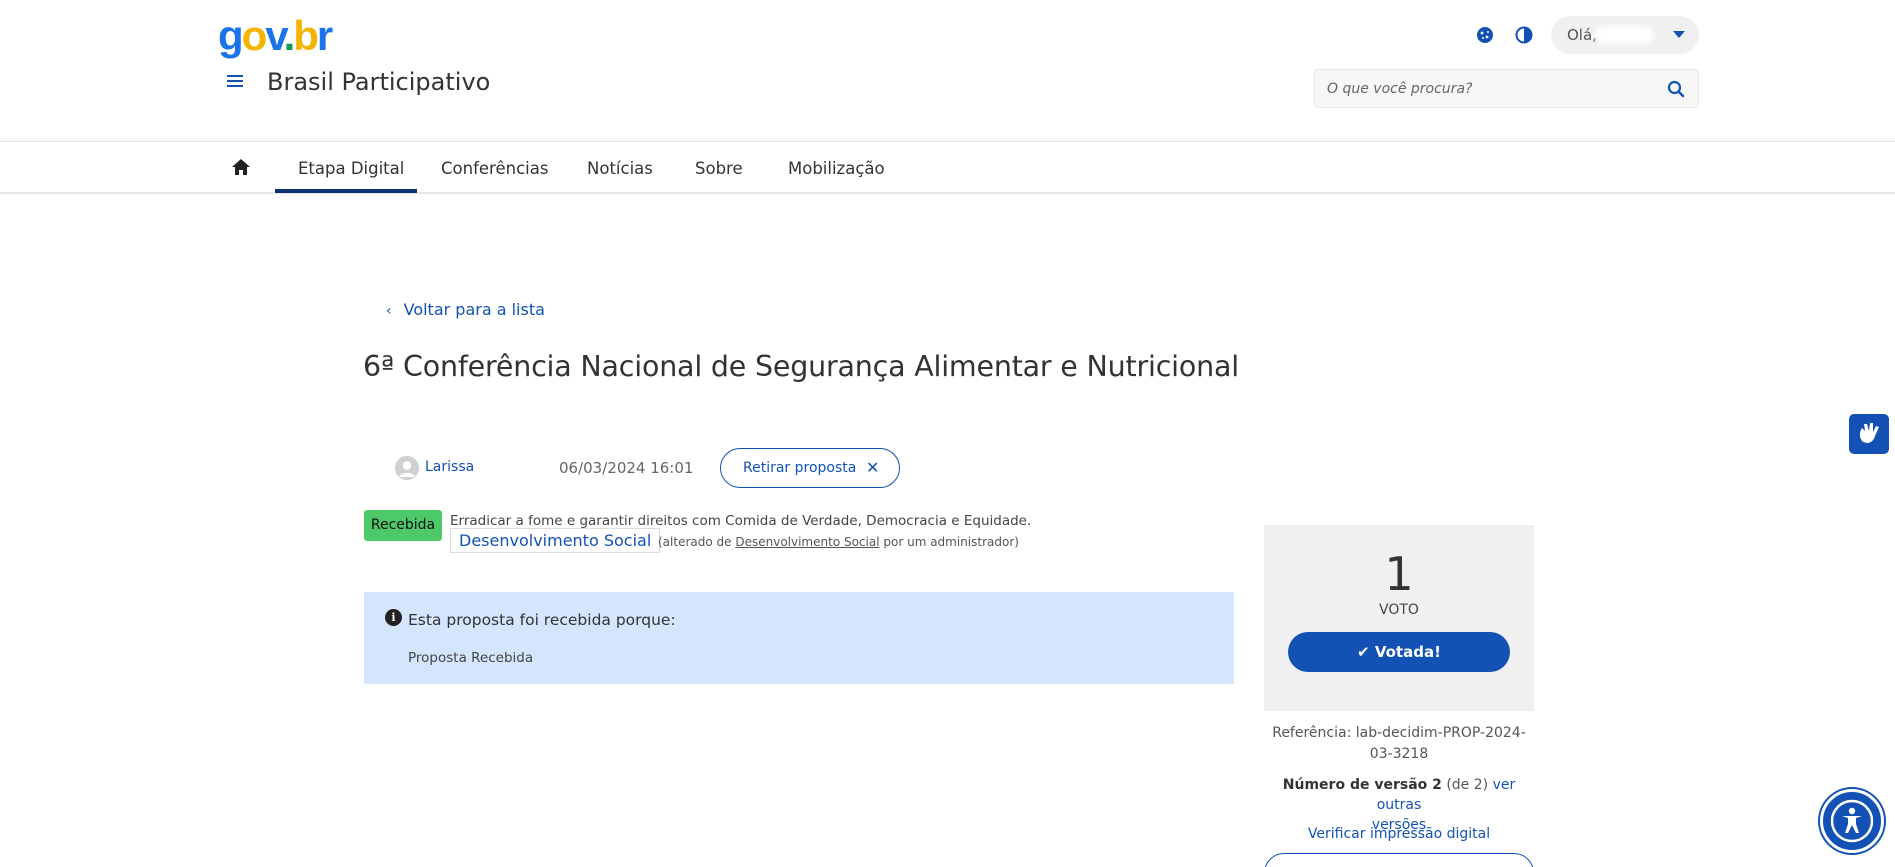 This screenshot has width=1895, height=867. Describe the element at coordinates (1399, 834) in the screenshot. I see `verify-fingerprint-link: Verificar impressão digital` at that location.